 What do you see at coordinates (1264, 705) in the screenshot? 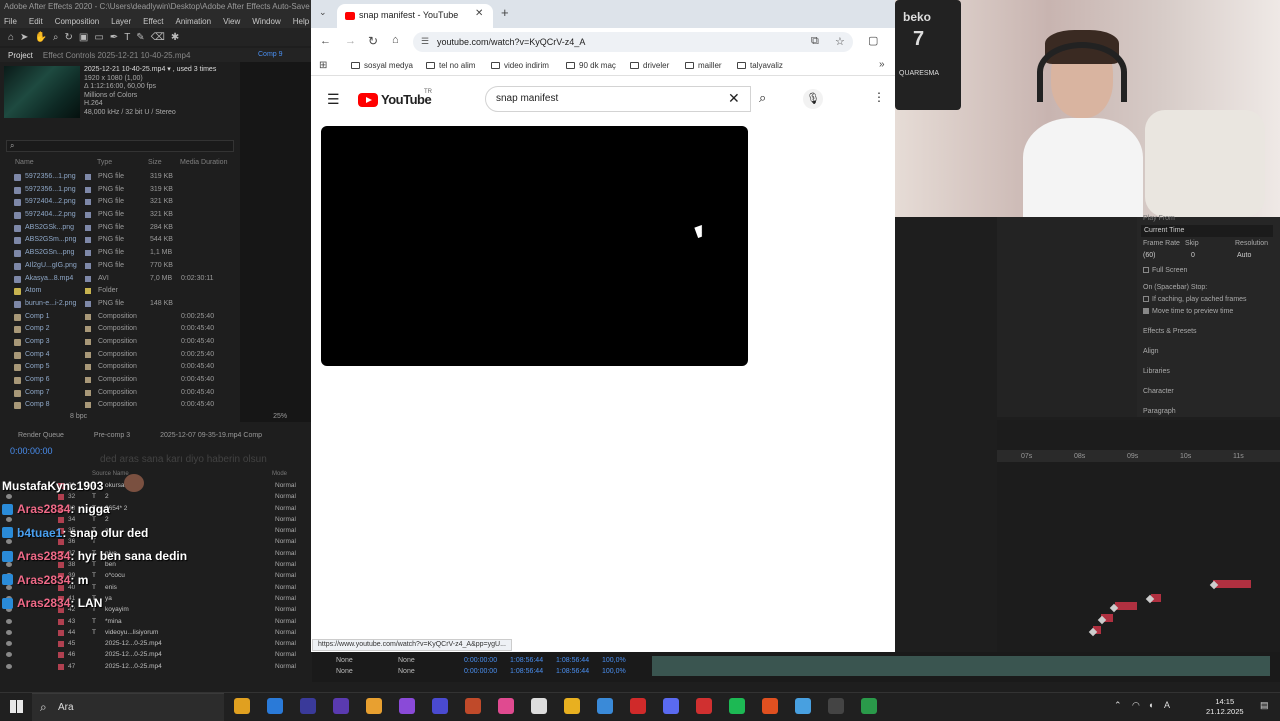
I see `notifications-icon: ▤` at bounding box center [1264, 705].